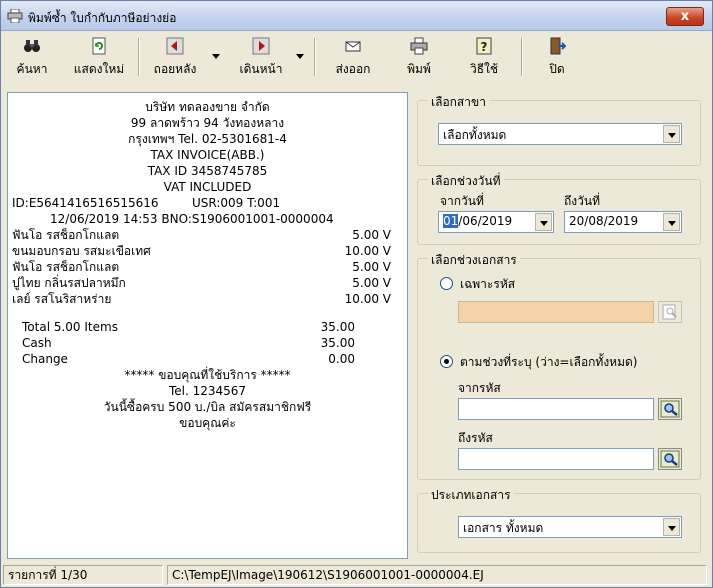  What do you see at coordinates (341, 359) in the screenshot?
I see `receipt-change-value: 0.00` at bounding box center [341, 359].